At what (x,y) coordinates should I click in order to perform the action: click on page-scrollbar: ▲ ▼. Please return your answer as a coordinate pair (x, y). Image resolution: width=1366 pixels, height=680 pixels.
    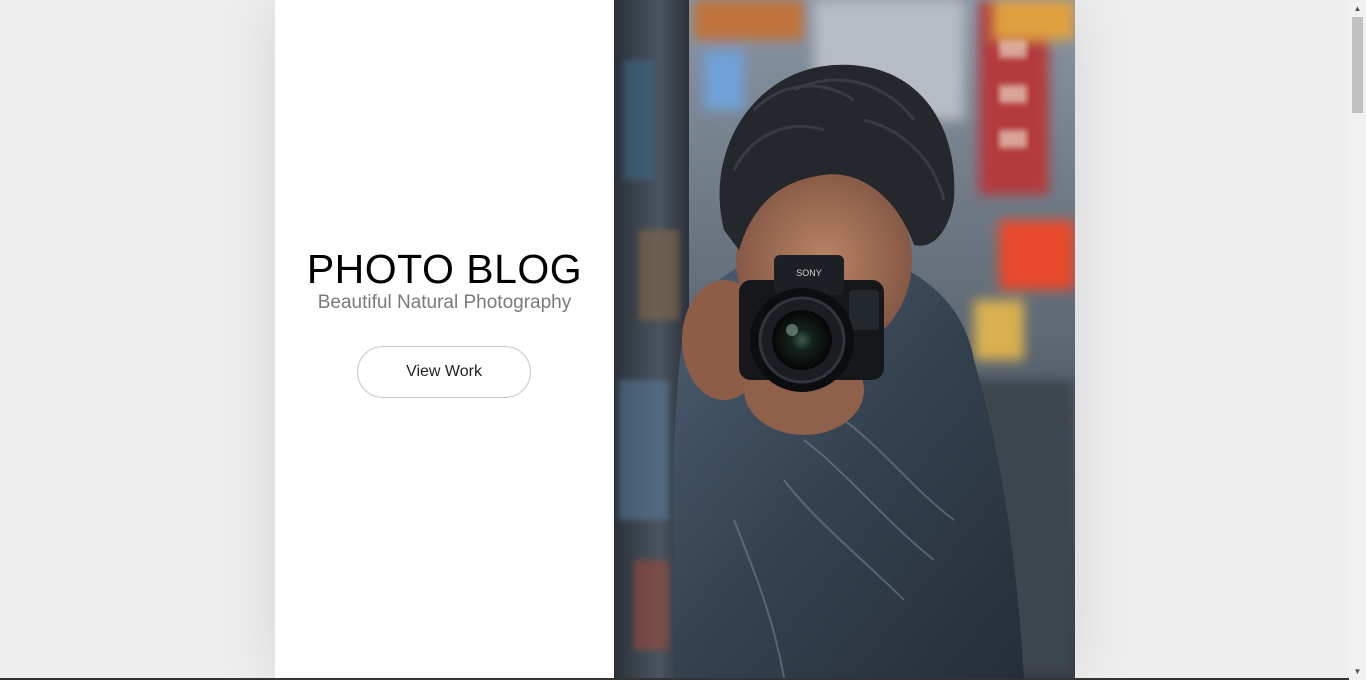
    Looking at the image, I should click on (1357, 340).